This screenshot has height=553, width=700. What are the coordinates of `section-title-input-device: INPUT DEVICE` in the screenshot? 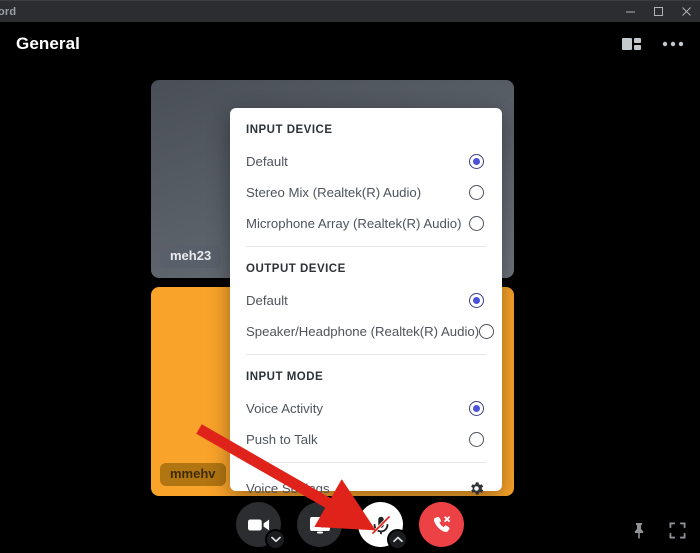 It's located at (289, 130).